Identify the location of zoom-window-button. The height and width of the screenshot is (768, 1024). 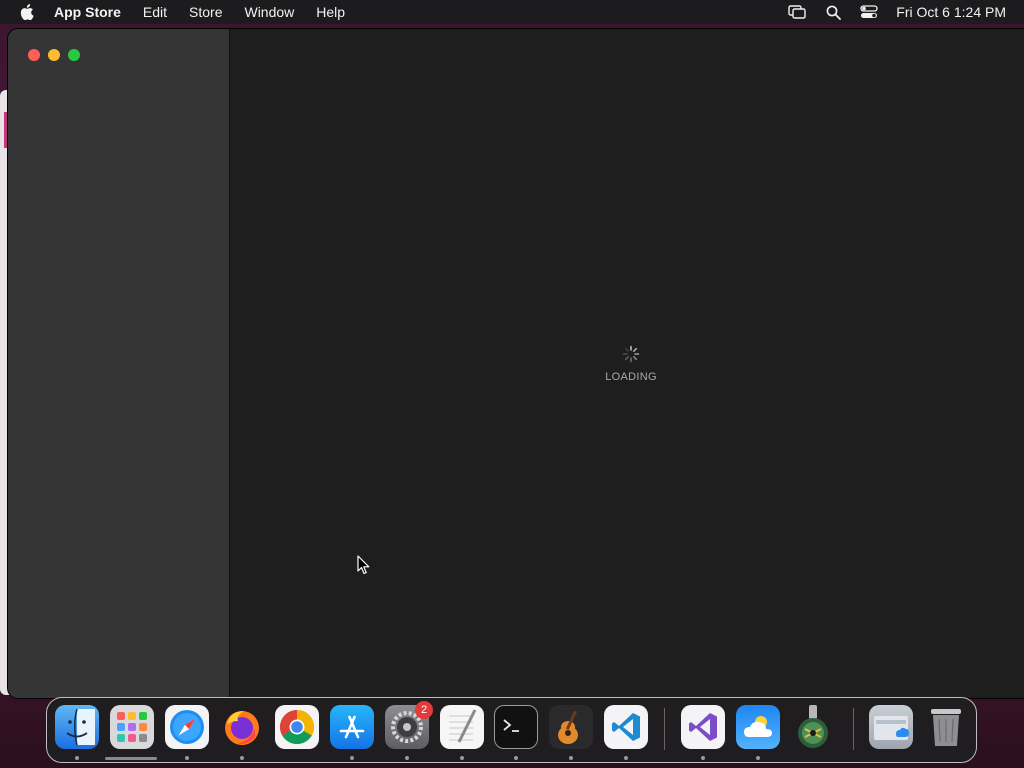
(74, 55).